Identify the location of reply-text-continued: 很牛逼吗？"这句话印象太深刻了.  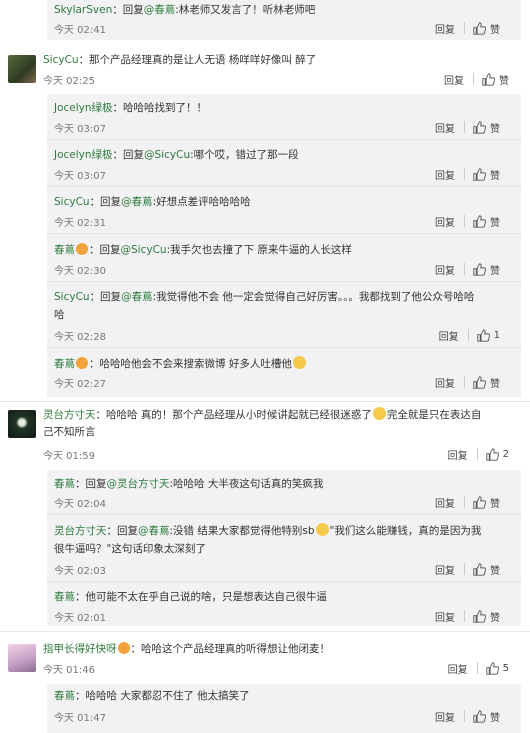
(130, 549).